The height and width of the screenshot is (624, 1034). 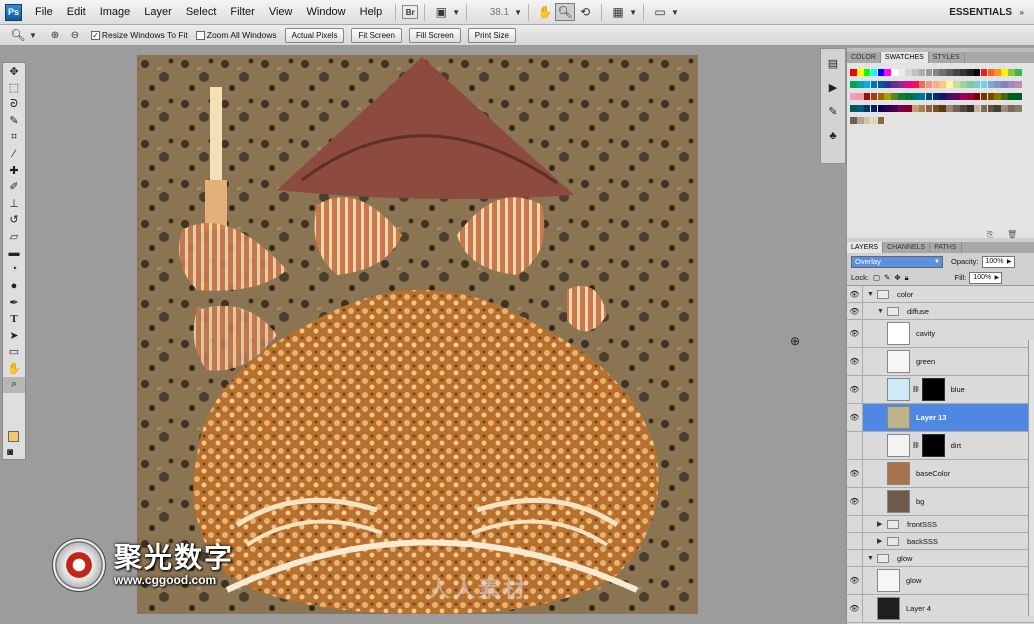 What do you see at coordinates (833, 111) in the screenshot?
I see `tool-presets-icon: ✎` at bounding box center [833, 111].